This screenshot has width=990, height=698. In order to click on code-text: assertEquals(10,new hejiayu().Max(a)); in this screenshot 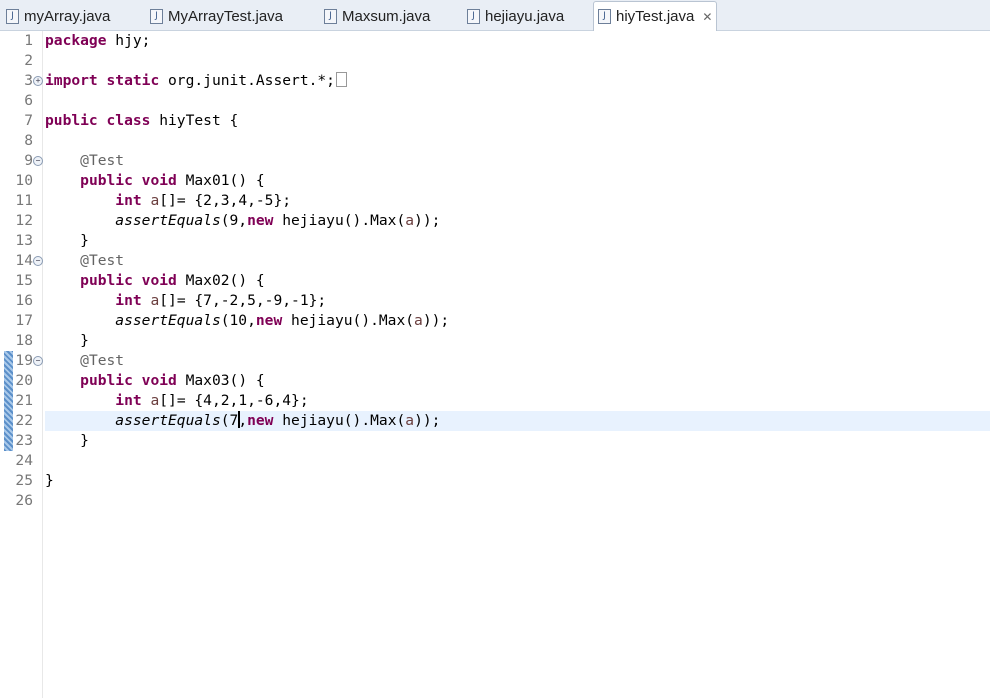, I will do `click(247, 321)`.